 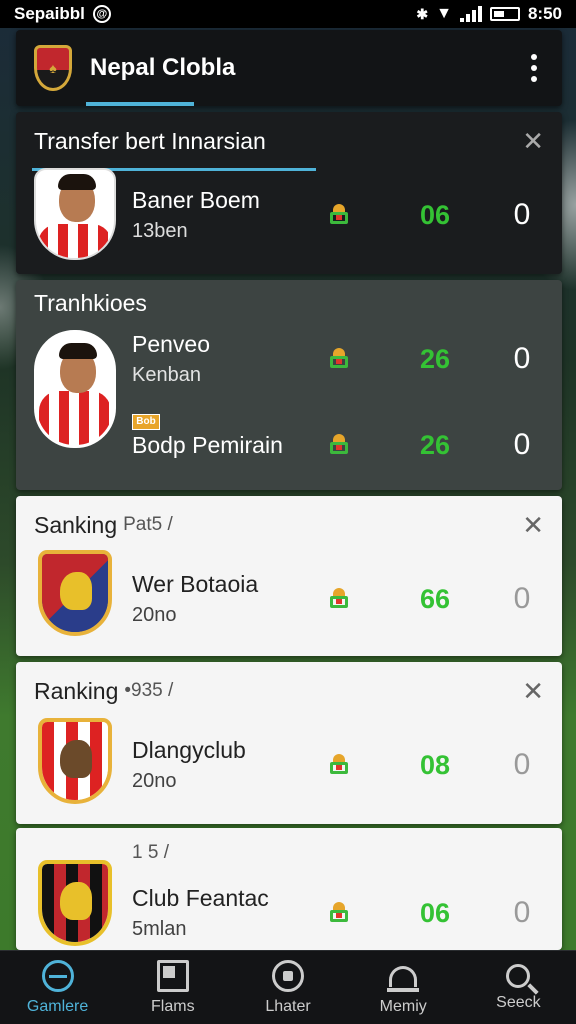 I want to click on battery-icon, so click(x=504, y=14).